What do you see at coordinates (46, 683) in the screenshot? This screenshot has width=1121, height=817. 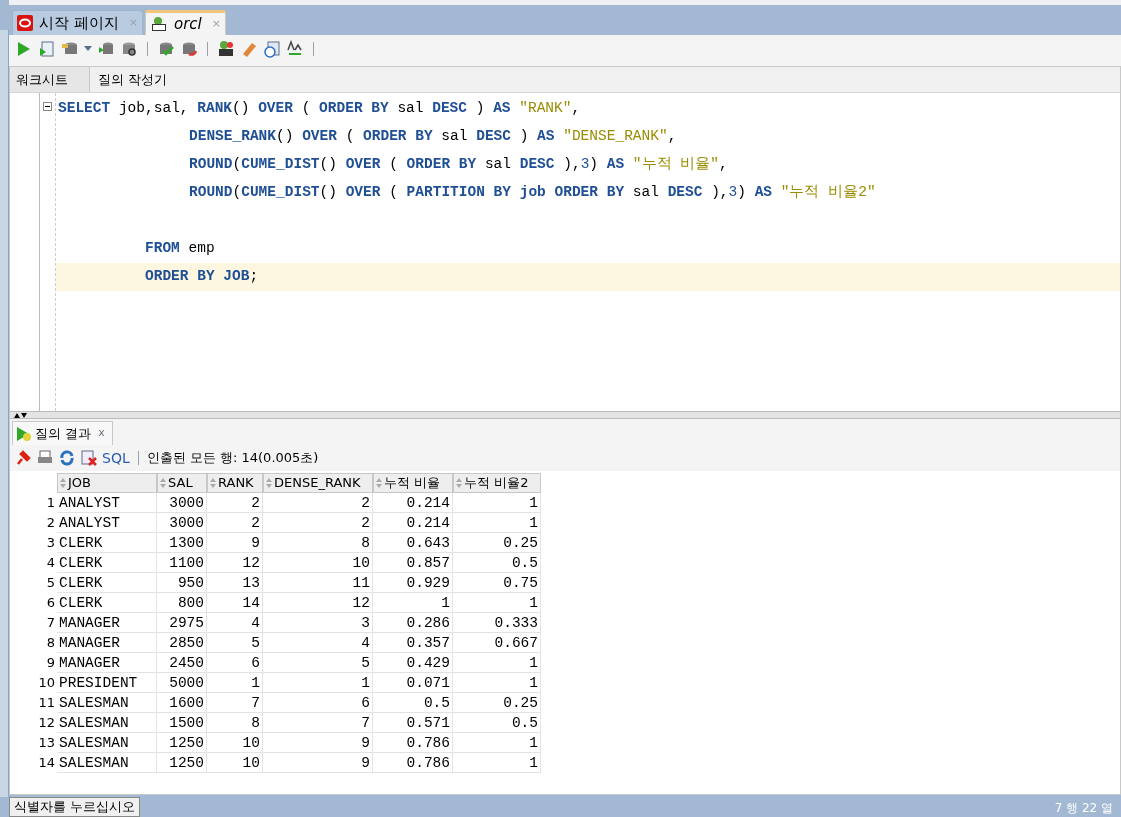 I see `row-number: 10` at bounding box center [46, 683].